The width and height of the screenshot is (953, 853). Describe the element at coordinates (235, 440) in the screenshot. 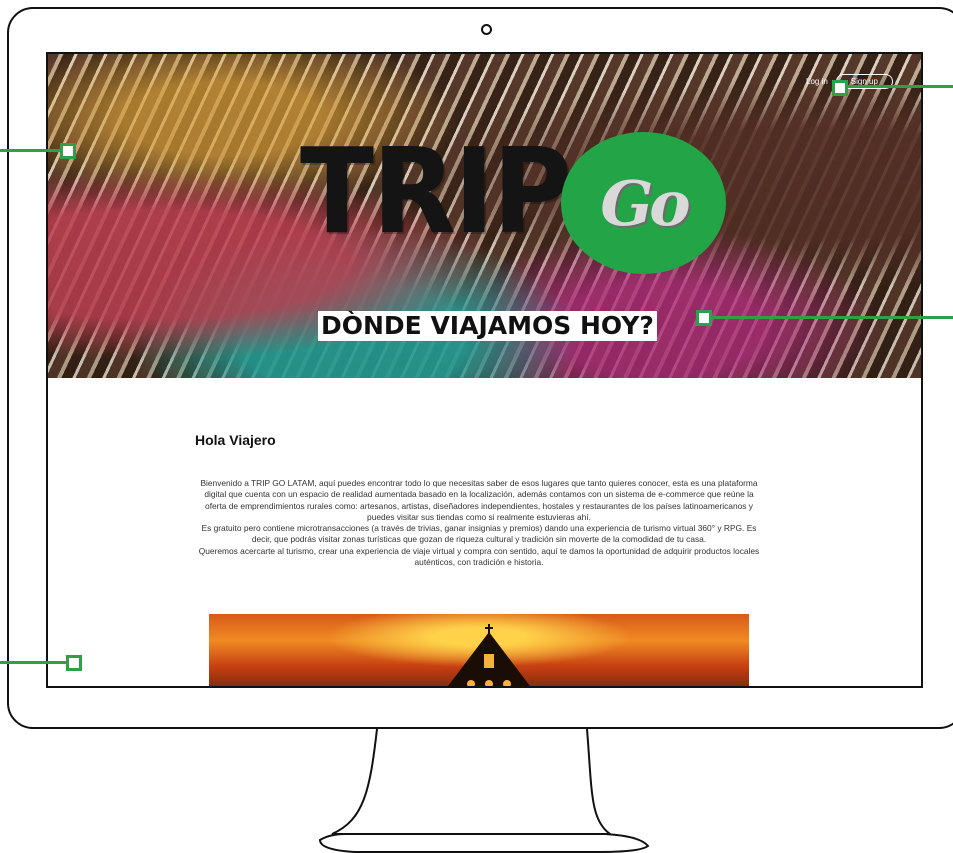

I see `page-title: Hola Viajero` at that location.